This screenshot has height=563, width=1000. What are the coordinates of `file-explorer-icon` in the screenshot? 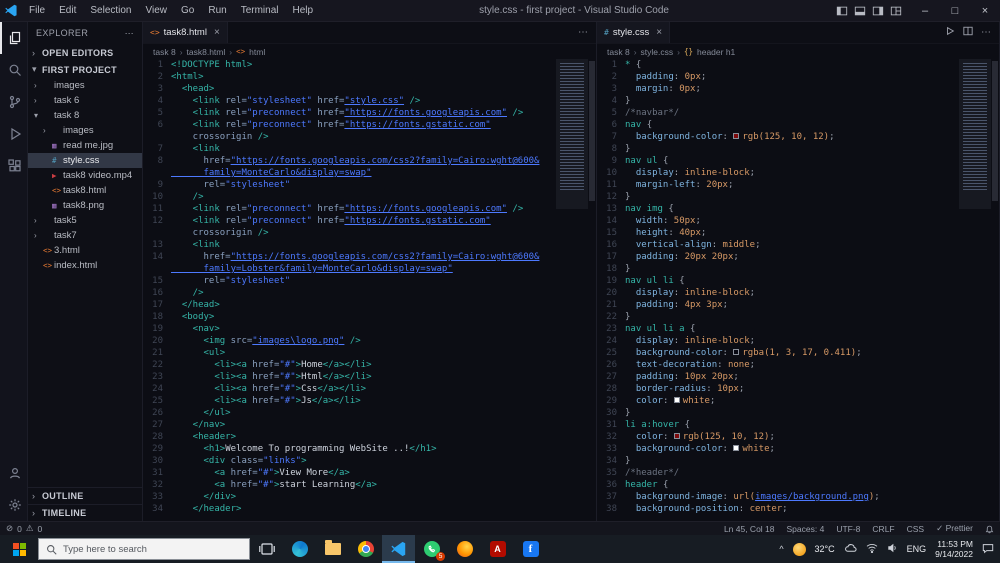 It's located at (332, 549).